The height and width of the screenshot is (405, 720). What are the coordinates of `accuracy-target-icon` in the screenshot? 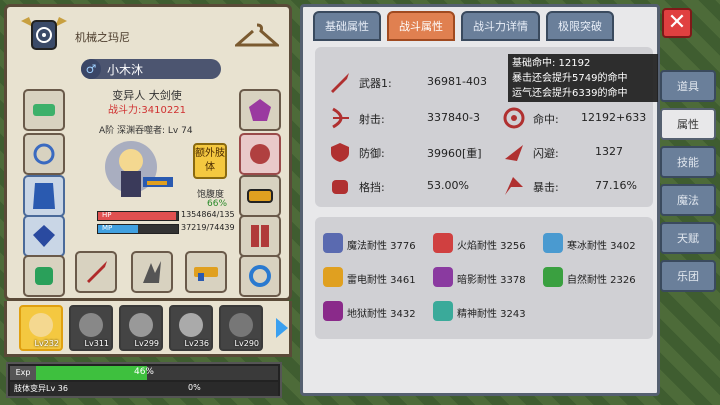 It's located at (514, 118).